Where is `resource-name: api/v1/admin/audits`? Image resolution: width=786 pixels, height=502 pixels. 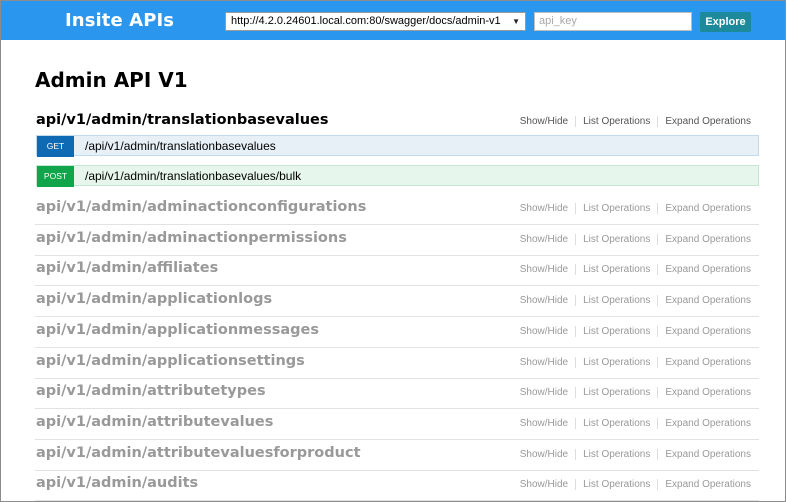 resource-name: api/v1/admin/audits is located at coordinates (117, 483).